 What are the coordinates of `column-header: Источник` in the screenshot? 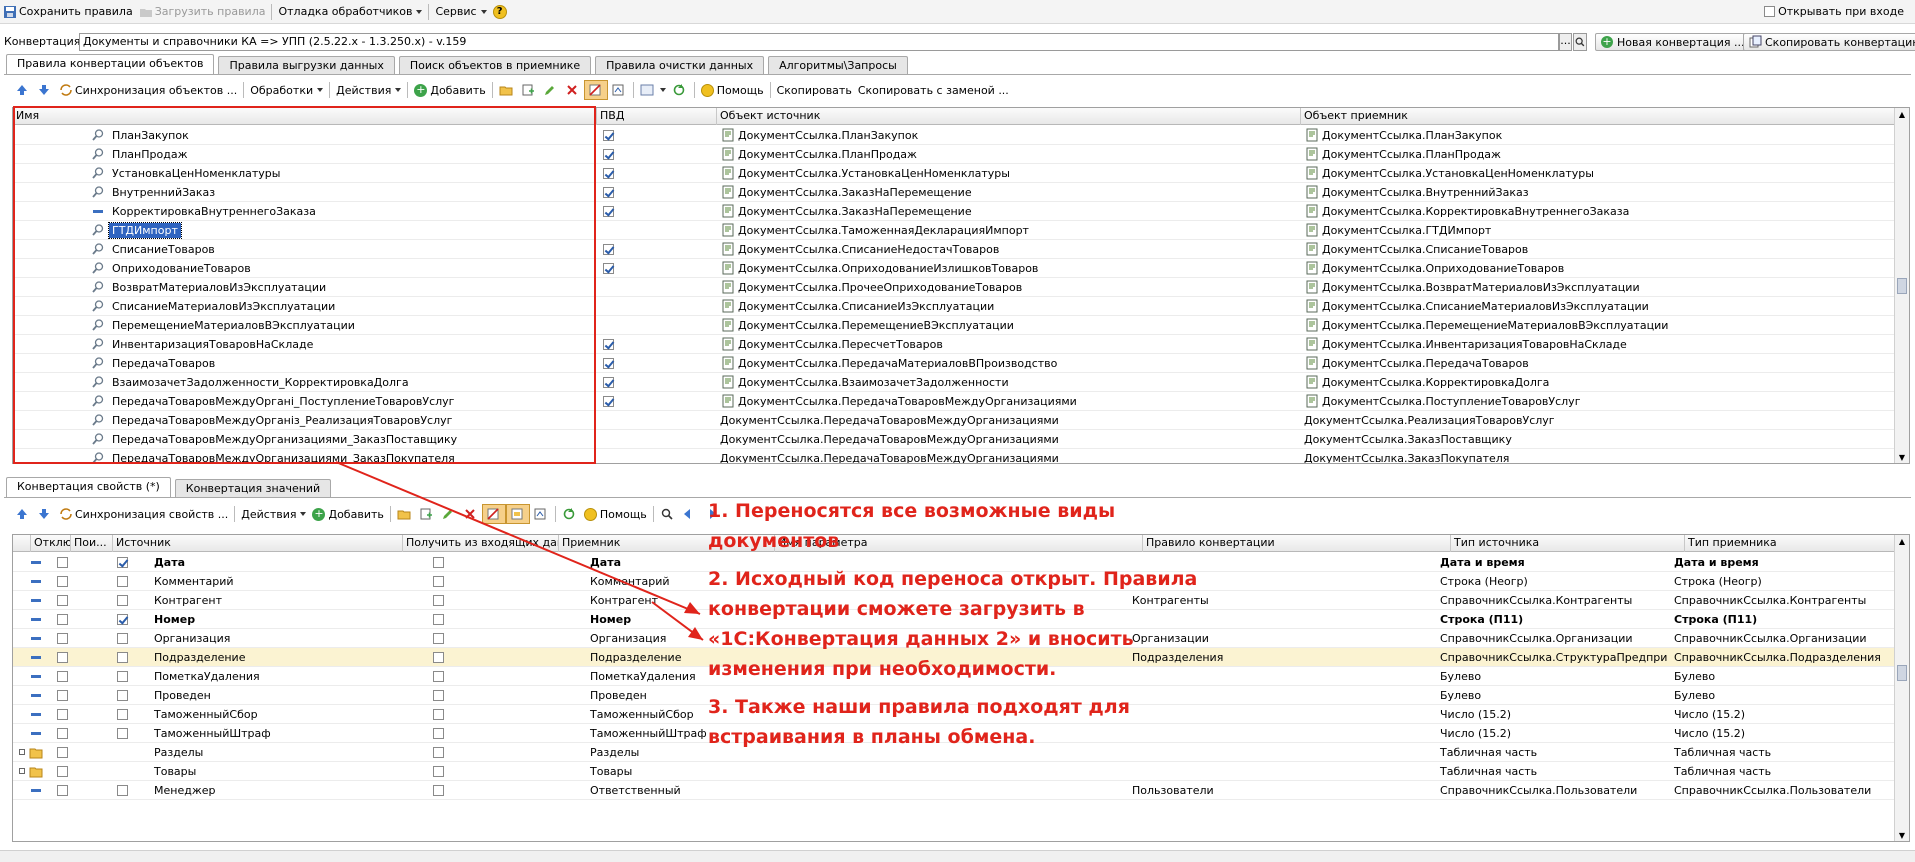 It's located at (258, 543).